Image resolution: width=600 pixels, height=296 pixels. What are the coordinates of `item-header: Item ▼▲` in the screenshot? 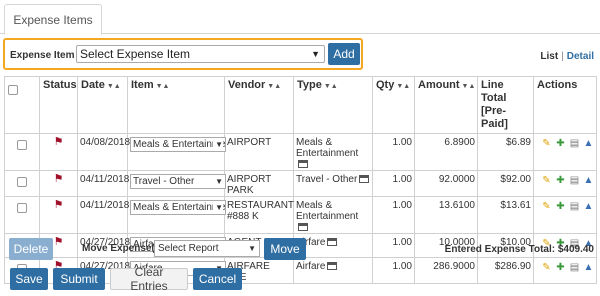 It's located at (176, 105).